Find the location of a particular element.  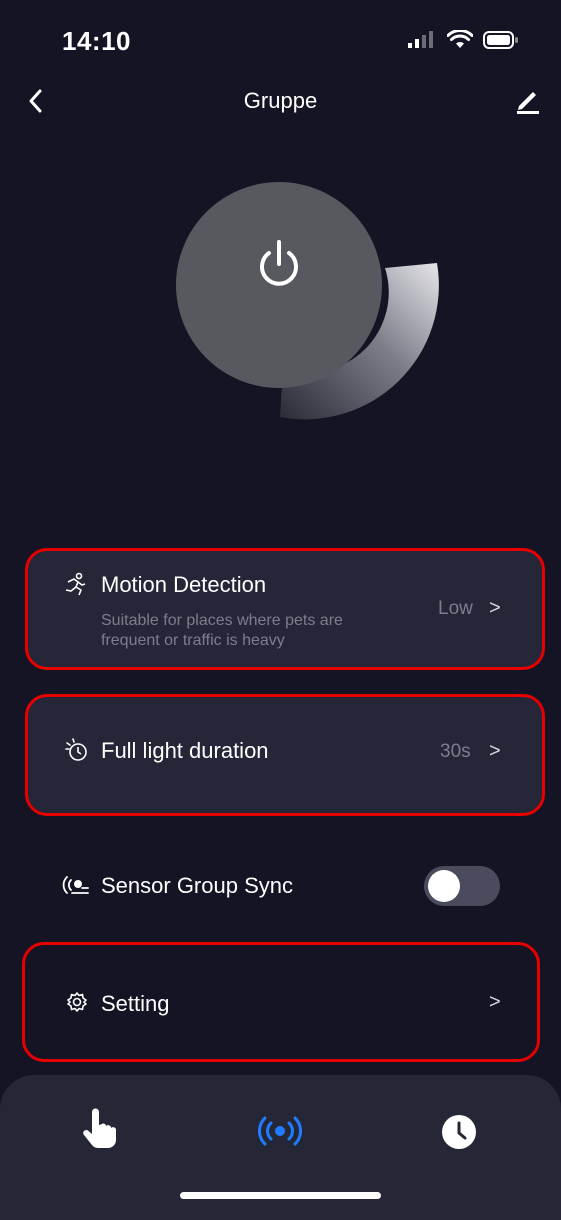

edit-button is located at coordinates (528, 99).